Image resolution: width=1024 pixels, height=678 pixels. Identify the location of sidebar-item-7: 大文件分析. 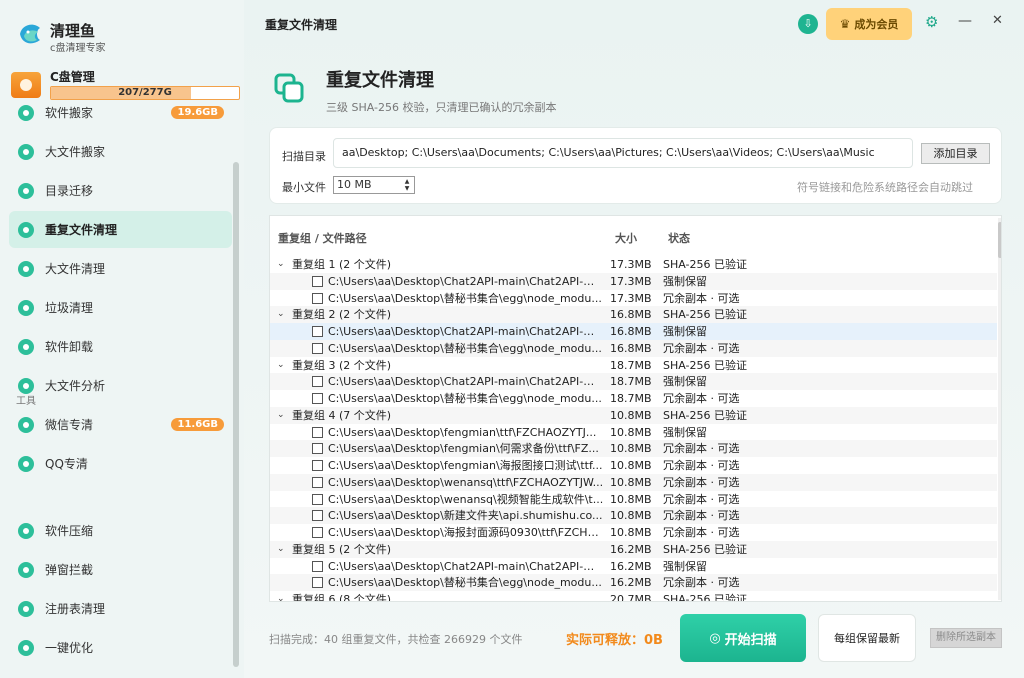
(120, 385).